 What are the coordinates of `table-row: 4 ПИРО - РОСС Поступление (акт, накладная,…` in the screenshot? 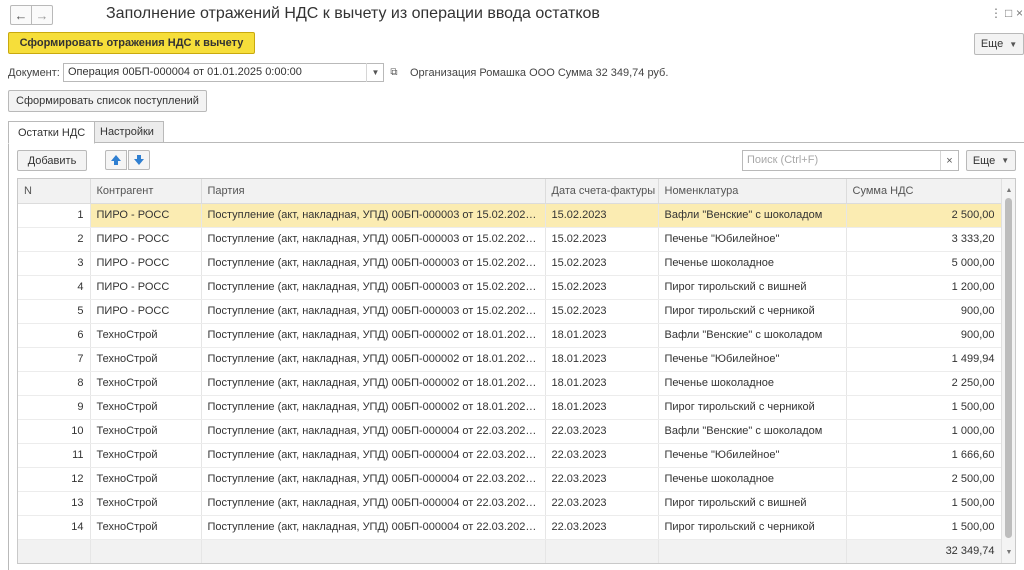 It's located at (510, 287).